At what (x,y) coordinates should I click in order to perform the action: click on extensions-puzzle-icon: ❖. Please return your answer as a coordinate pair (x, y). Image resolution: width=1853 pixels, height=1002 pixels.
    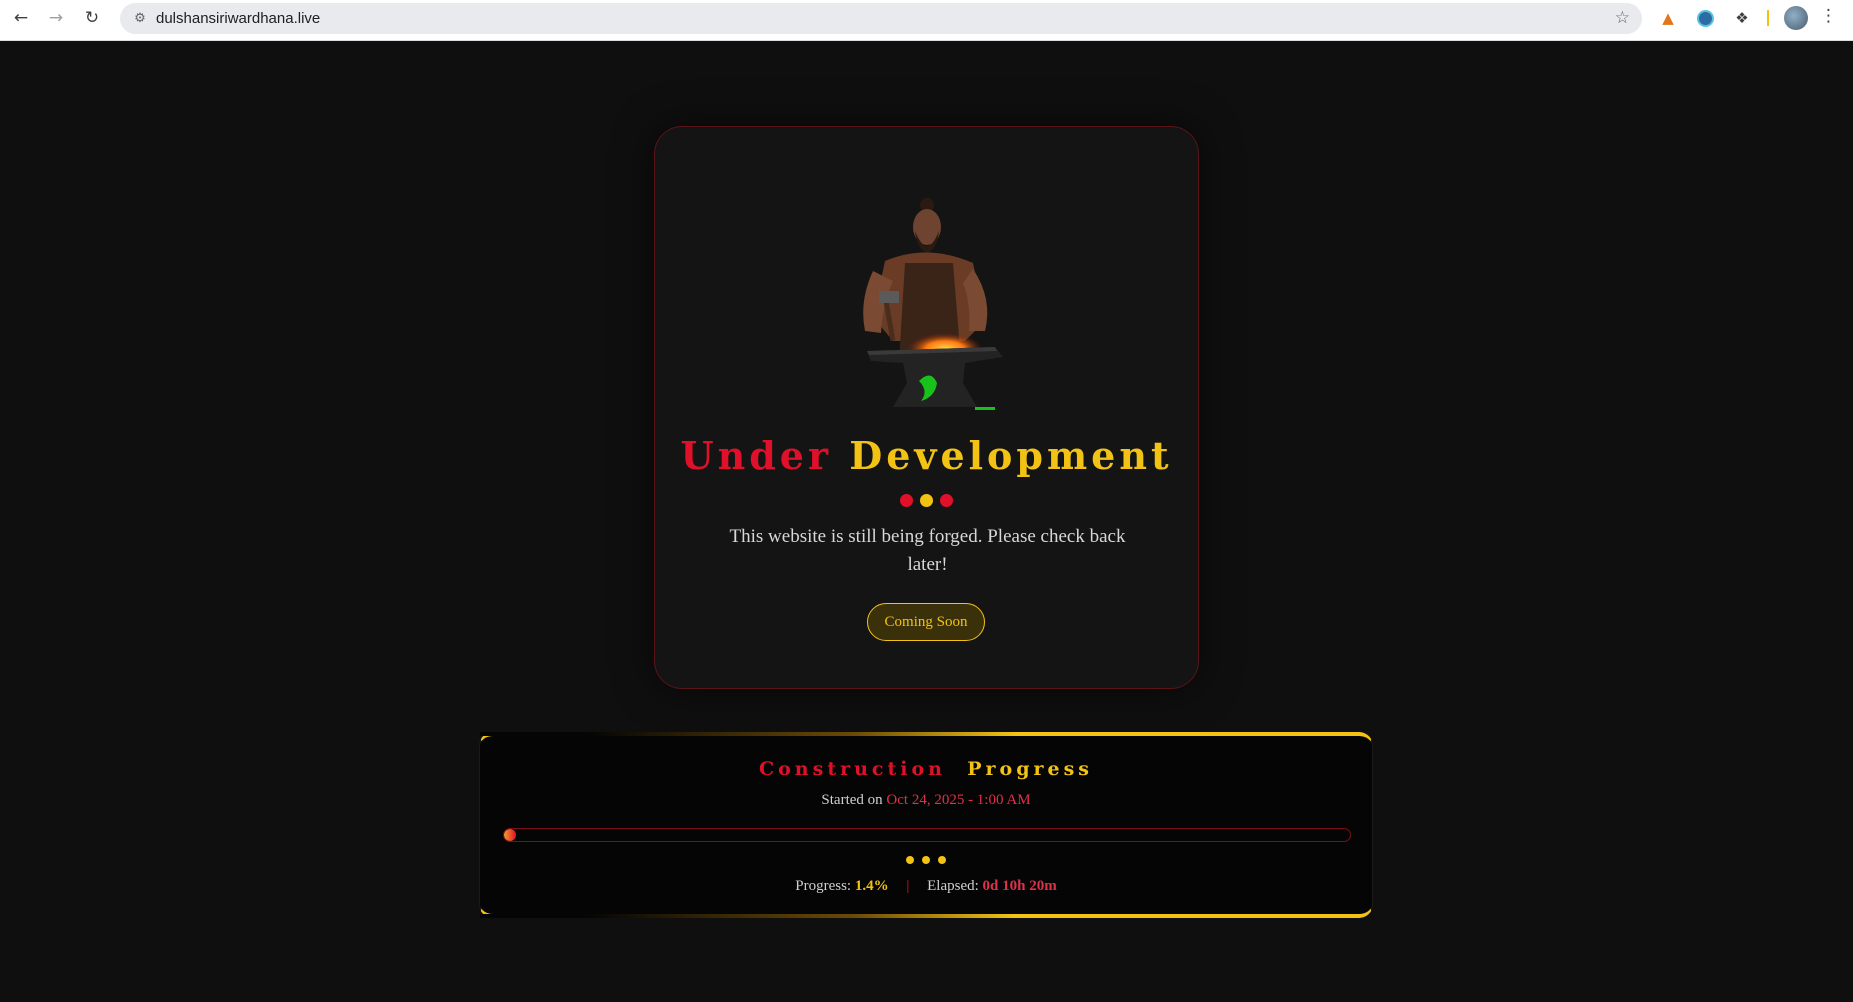
    Looking at the image, I should click on (1742, 18).